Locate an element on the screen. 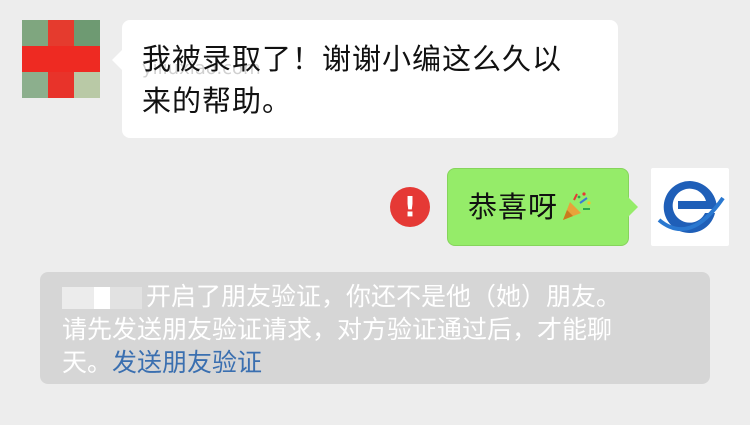 The height and width of the screenshot is (425, 750). incoming-message-text: 我被录取了！谢谢小编这么久以 来的帮助。 is located at coordinates (370, 80).